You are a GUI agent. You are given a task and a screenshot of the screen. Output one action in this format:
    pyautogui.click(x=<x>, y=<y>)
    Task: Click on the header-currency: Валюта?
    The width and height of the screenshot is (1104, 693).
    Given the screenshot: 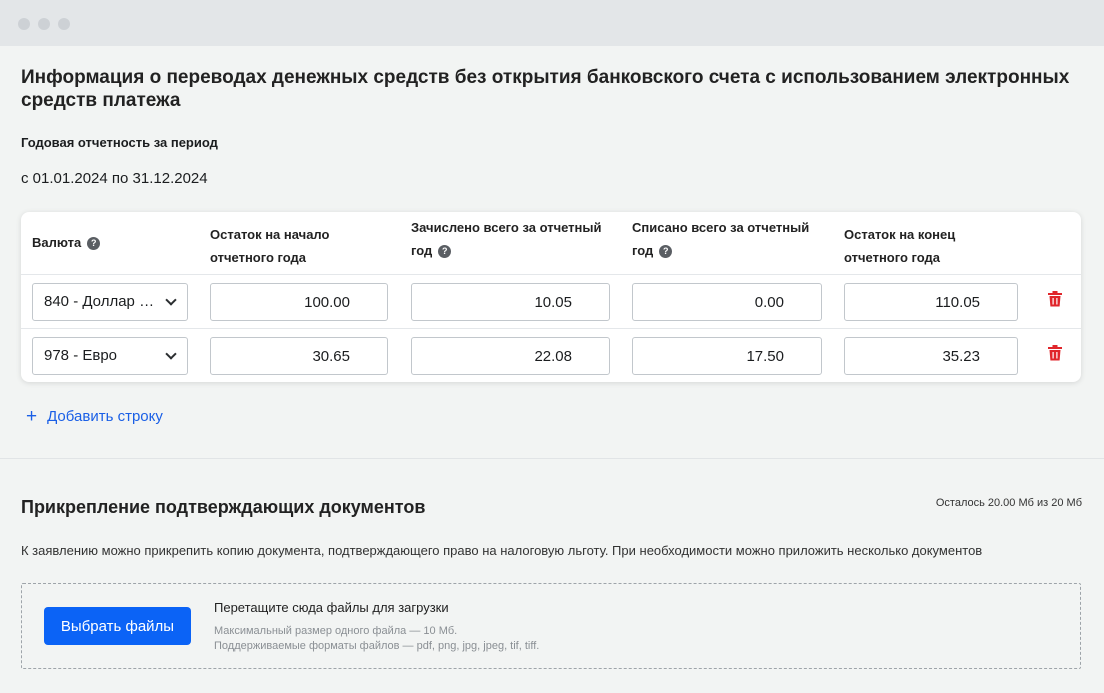 What is the action you would take?
    pyautogui.click(x=66, y=242)
    